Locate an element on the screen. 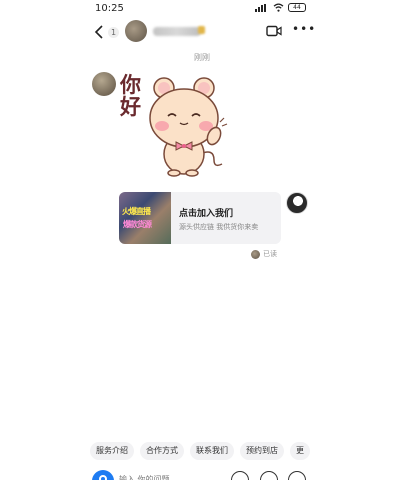 The image size is (400, 480). back-button: 1 is located at coordinates (109, 32).